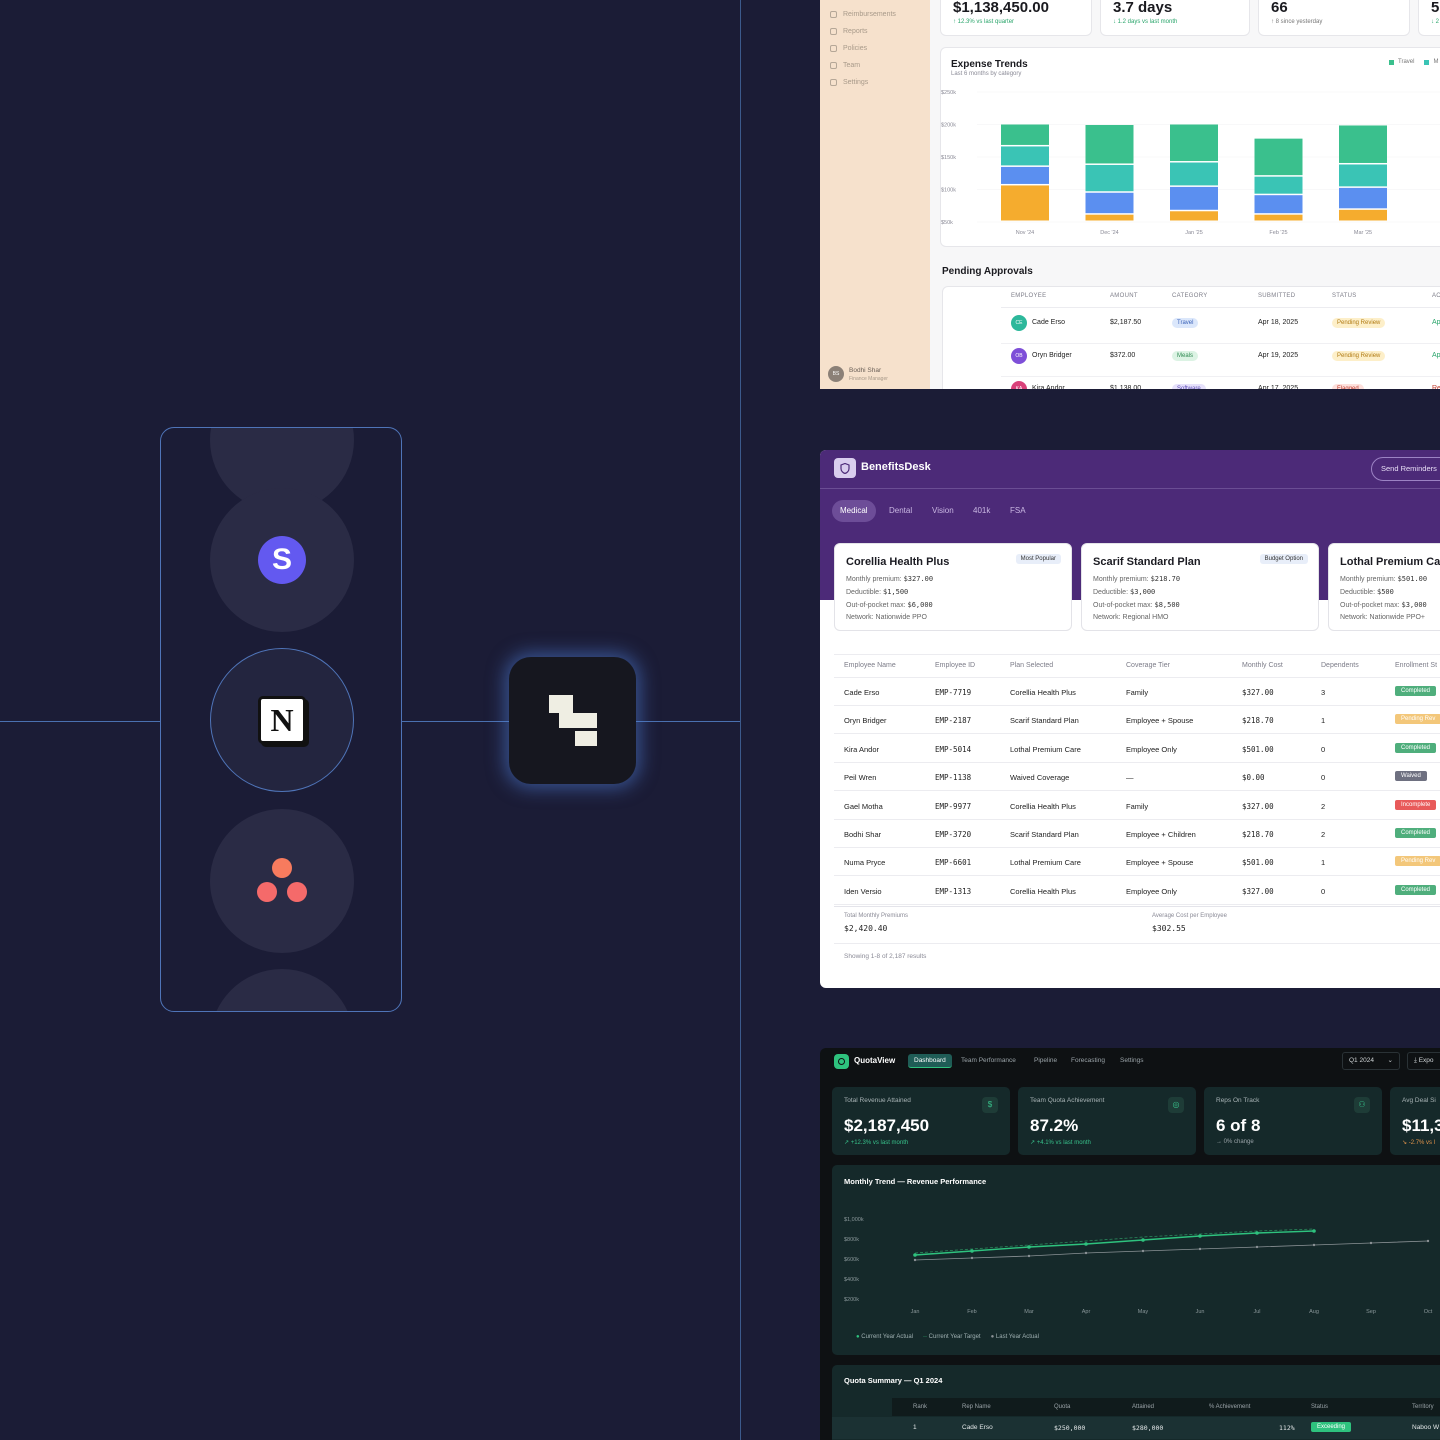  Describe the element at coordinates (988, 1061) in the screenshot. I see `nav-team-performance: Team Performance` at that location.